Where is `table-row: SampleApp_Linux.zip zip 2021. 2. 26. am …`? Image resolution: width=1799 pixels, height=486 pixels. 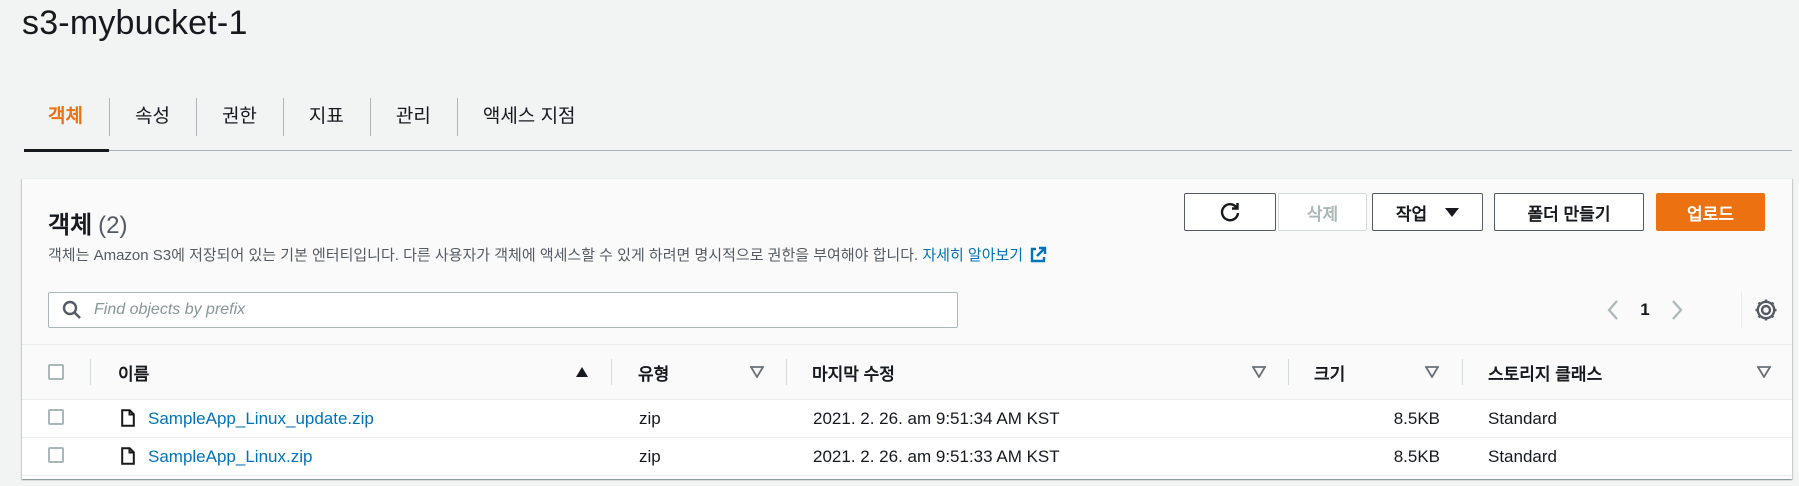 table-row: SampleApp_Linux.zip zip 2021. 2. 26. am … is located at coordinates (907, 457).